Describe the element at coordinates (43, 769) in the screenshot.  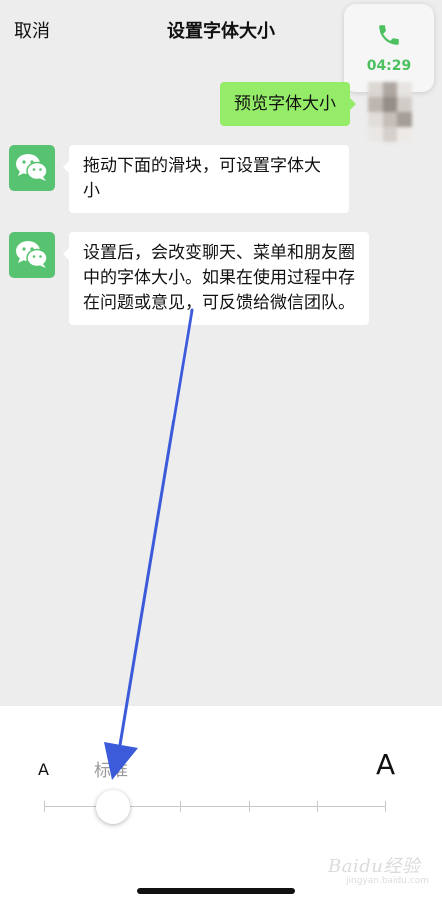
I see `small-font-label: A` at that location.